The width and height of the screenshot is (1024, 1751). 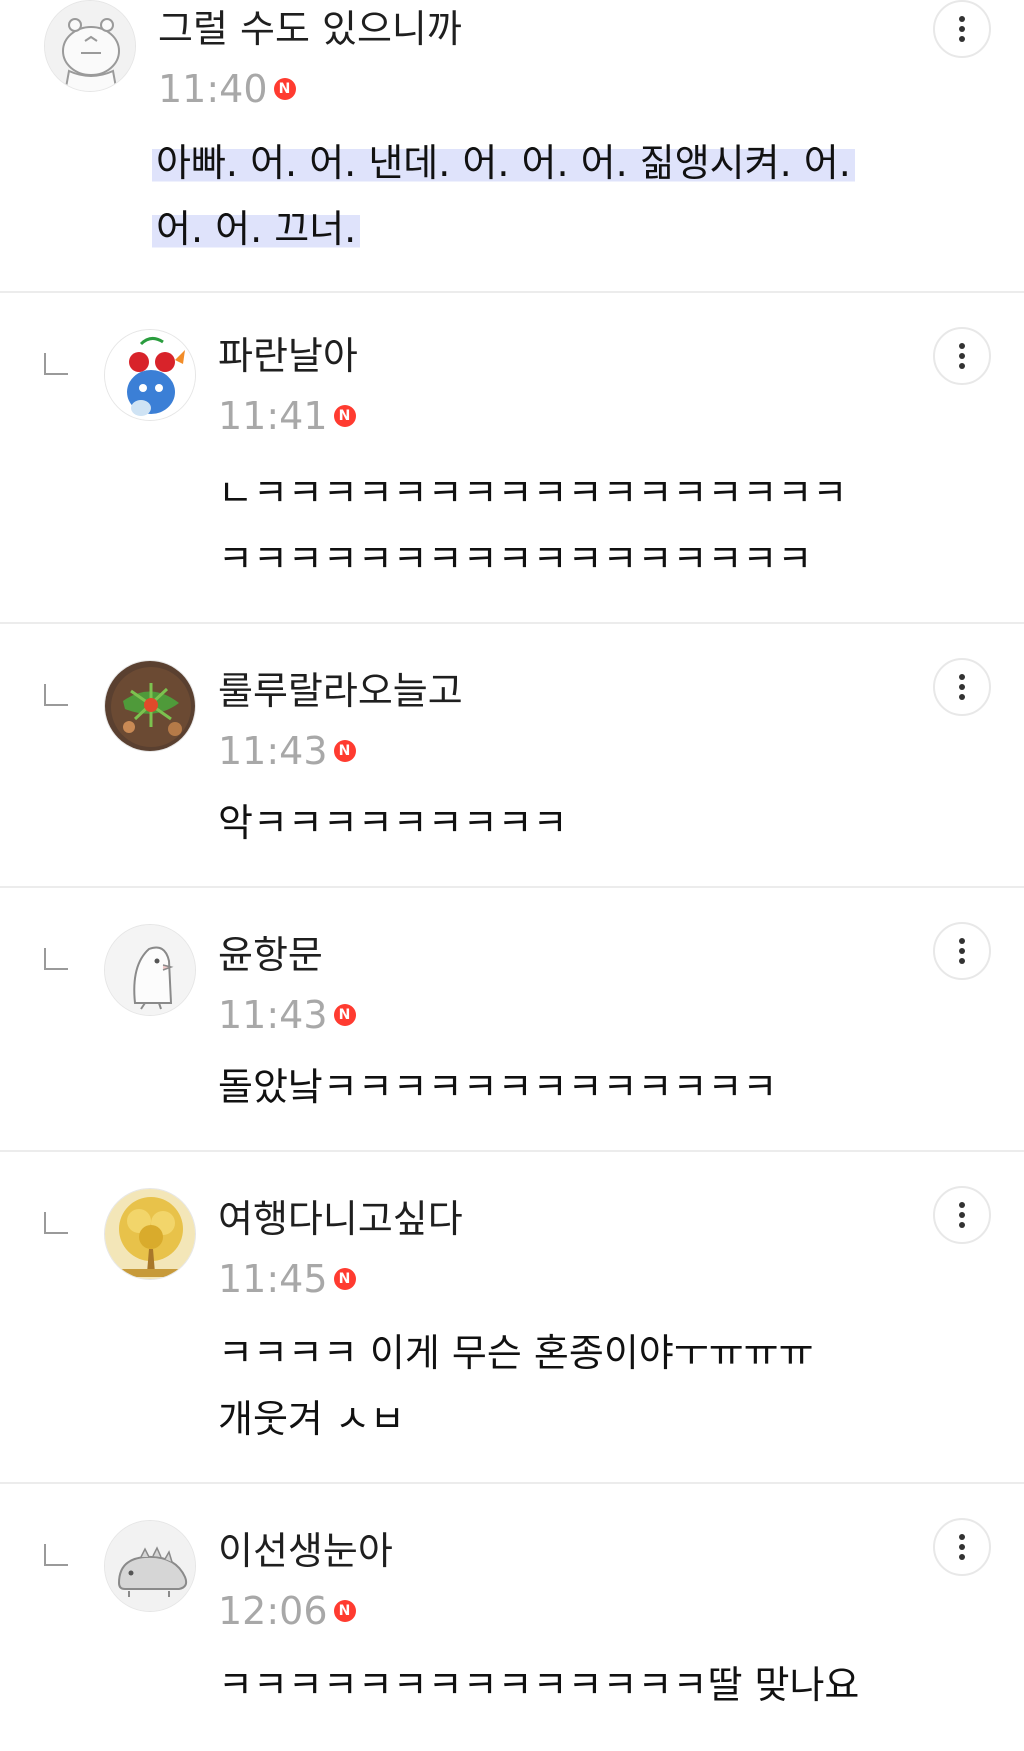 What do you see at coordinates (288, 356) in the screenshot?
I see `comment-author: 파란날아` at bounding box center [288, 356].